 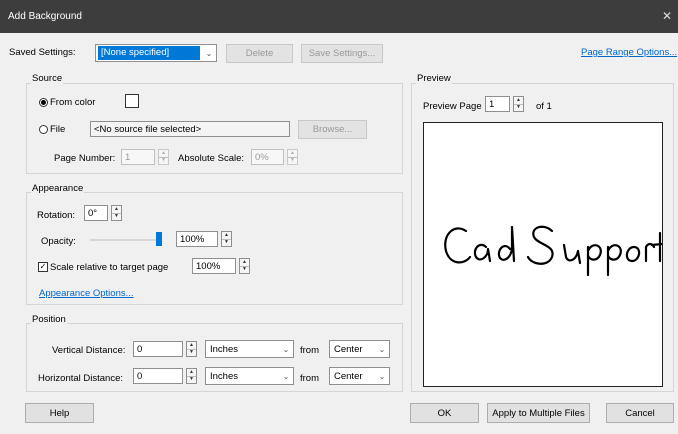 I want to click on rotation-label: Rotation:, so click(x=56, y=215).